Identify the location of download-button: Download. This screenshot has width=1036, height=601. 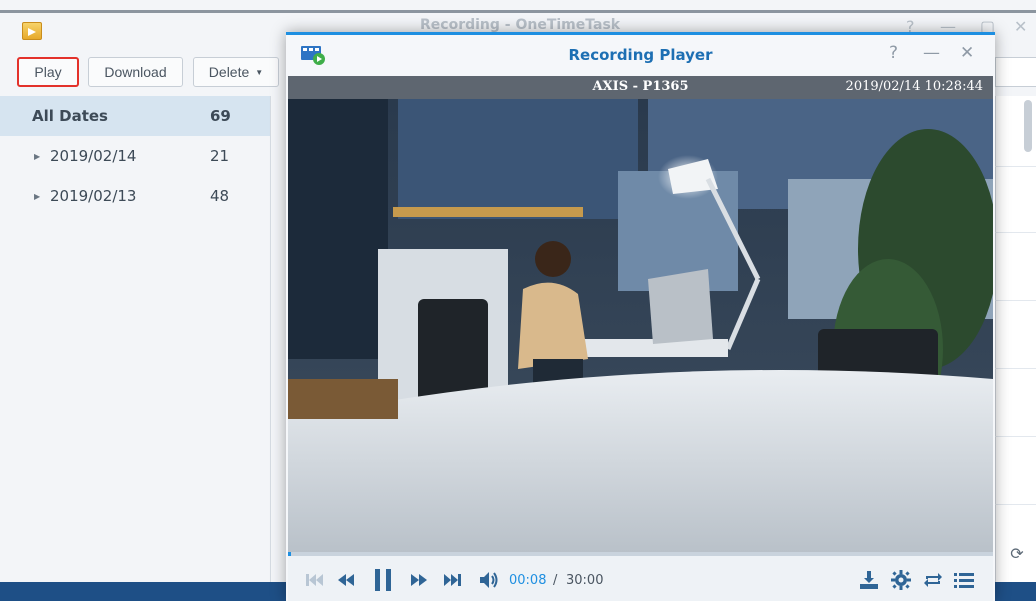
(135, 72).